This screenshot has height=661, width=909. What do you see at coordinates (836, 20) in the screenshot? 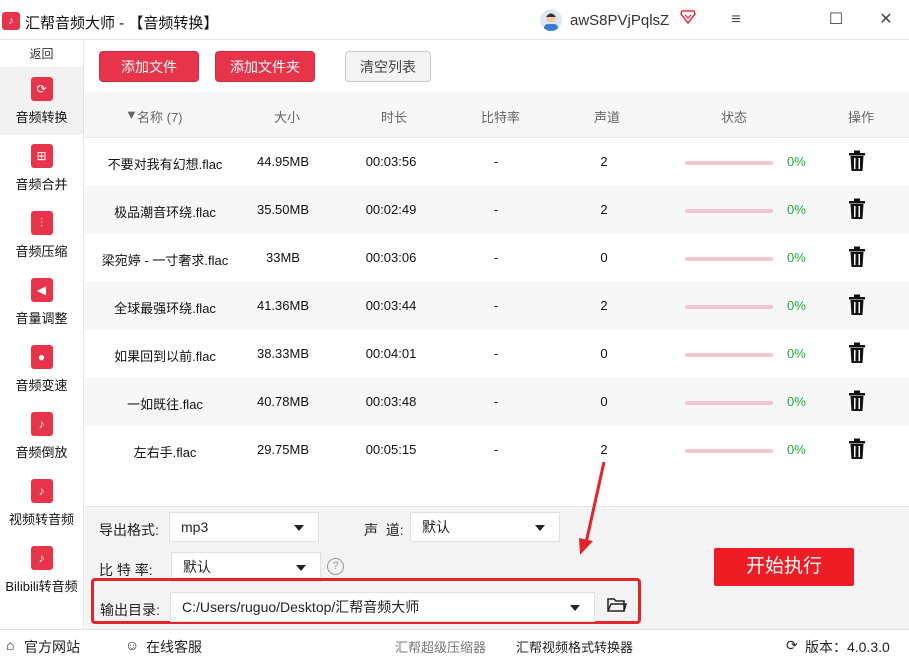
I see `maximize-icon: ☐` at bounding box center [836, 20].